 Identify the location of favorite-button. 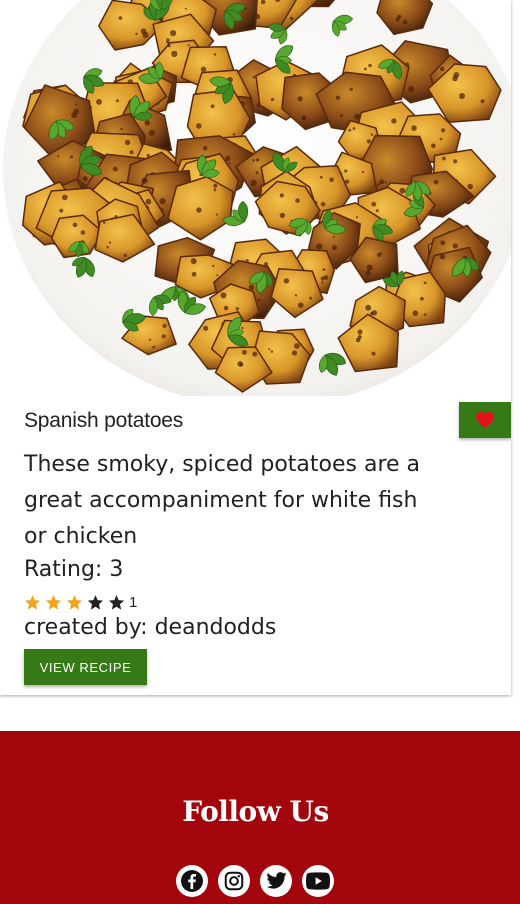
(485, 420).